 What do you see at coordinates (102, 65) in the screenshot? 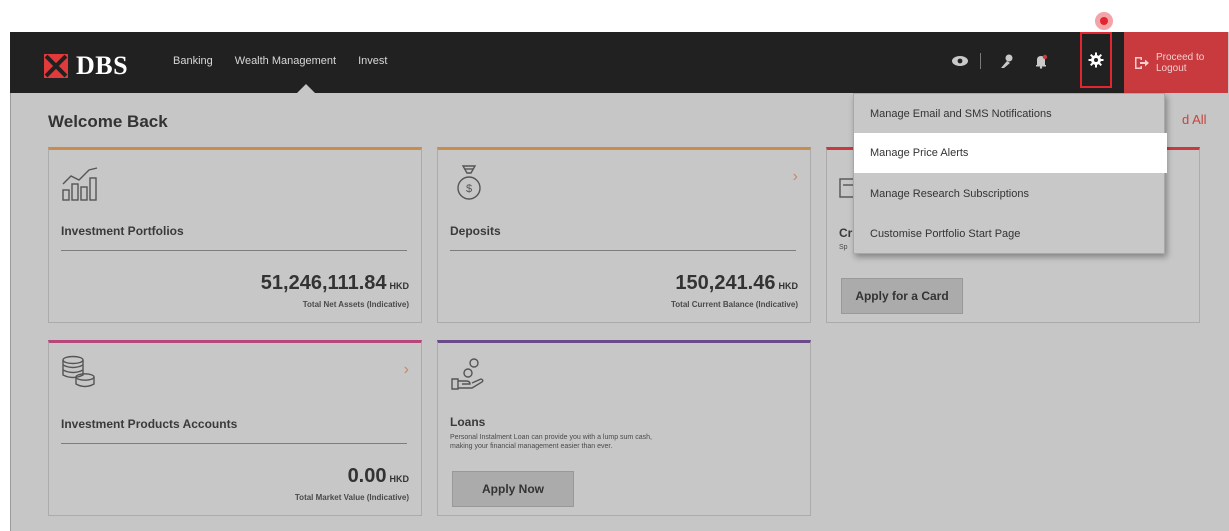
I see `brand-name: DBS` at bounding box center [102, 65].